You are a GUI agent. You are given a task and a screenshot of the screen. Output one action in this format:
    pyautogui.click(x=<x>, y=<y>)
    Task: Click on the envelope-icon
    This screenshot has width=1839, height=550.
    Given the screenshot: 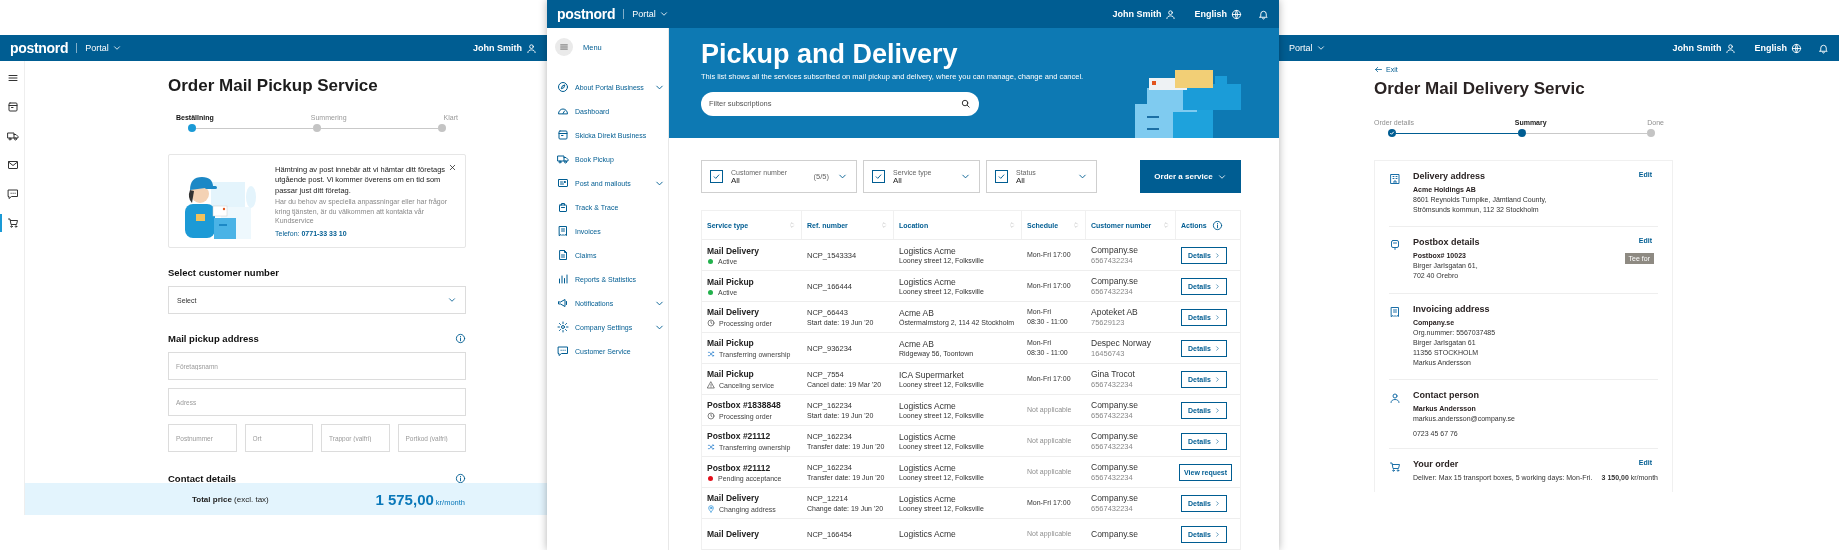 What is the action you would take?
    pyautogui.click(x=13, y=165)
    